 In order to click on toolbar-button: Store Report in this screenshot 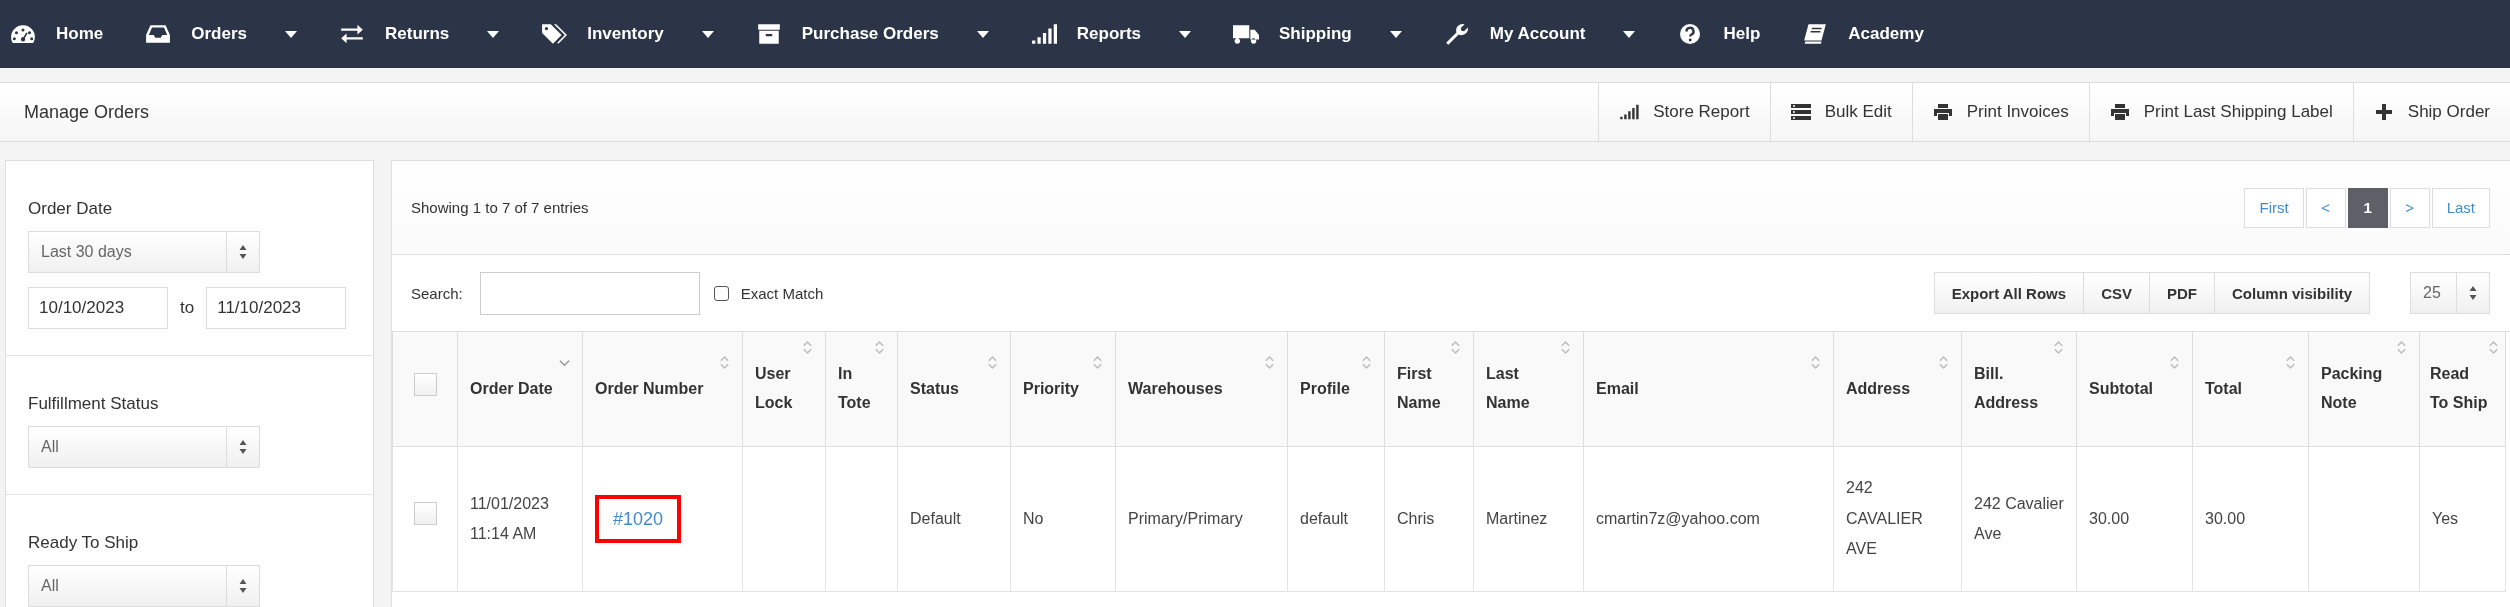, I will do `click(1684, 112)`.